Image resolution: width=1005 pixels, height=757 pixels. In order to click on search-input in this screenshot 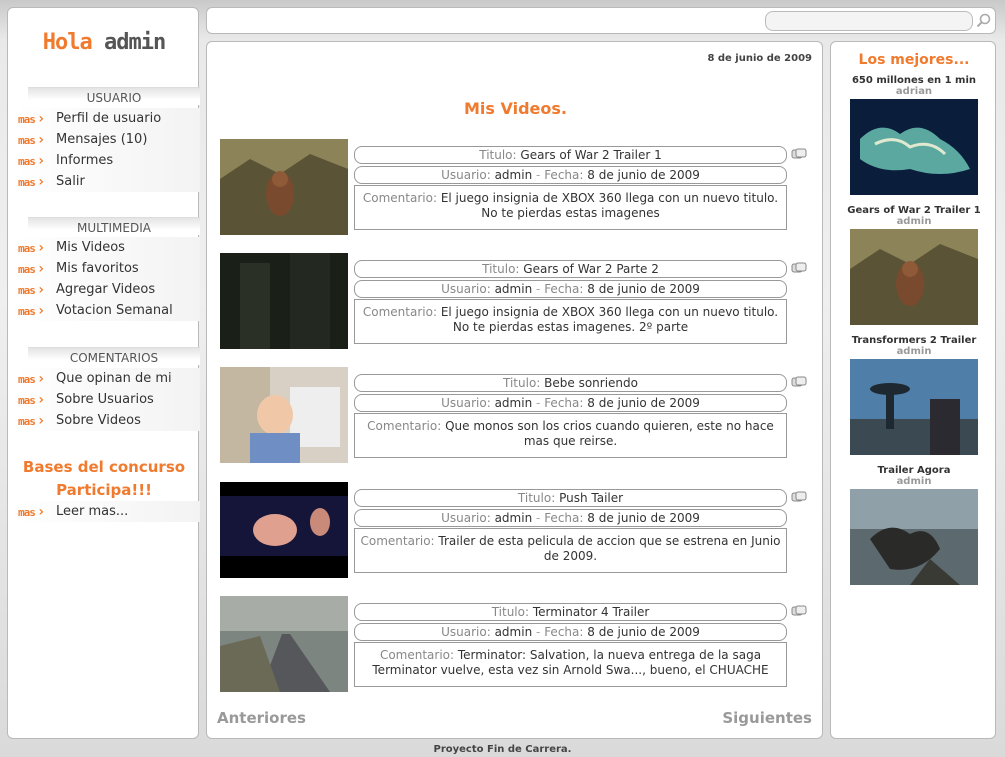, I will do `click(869, 21)`.